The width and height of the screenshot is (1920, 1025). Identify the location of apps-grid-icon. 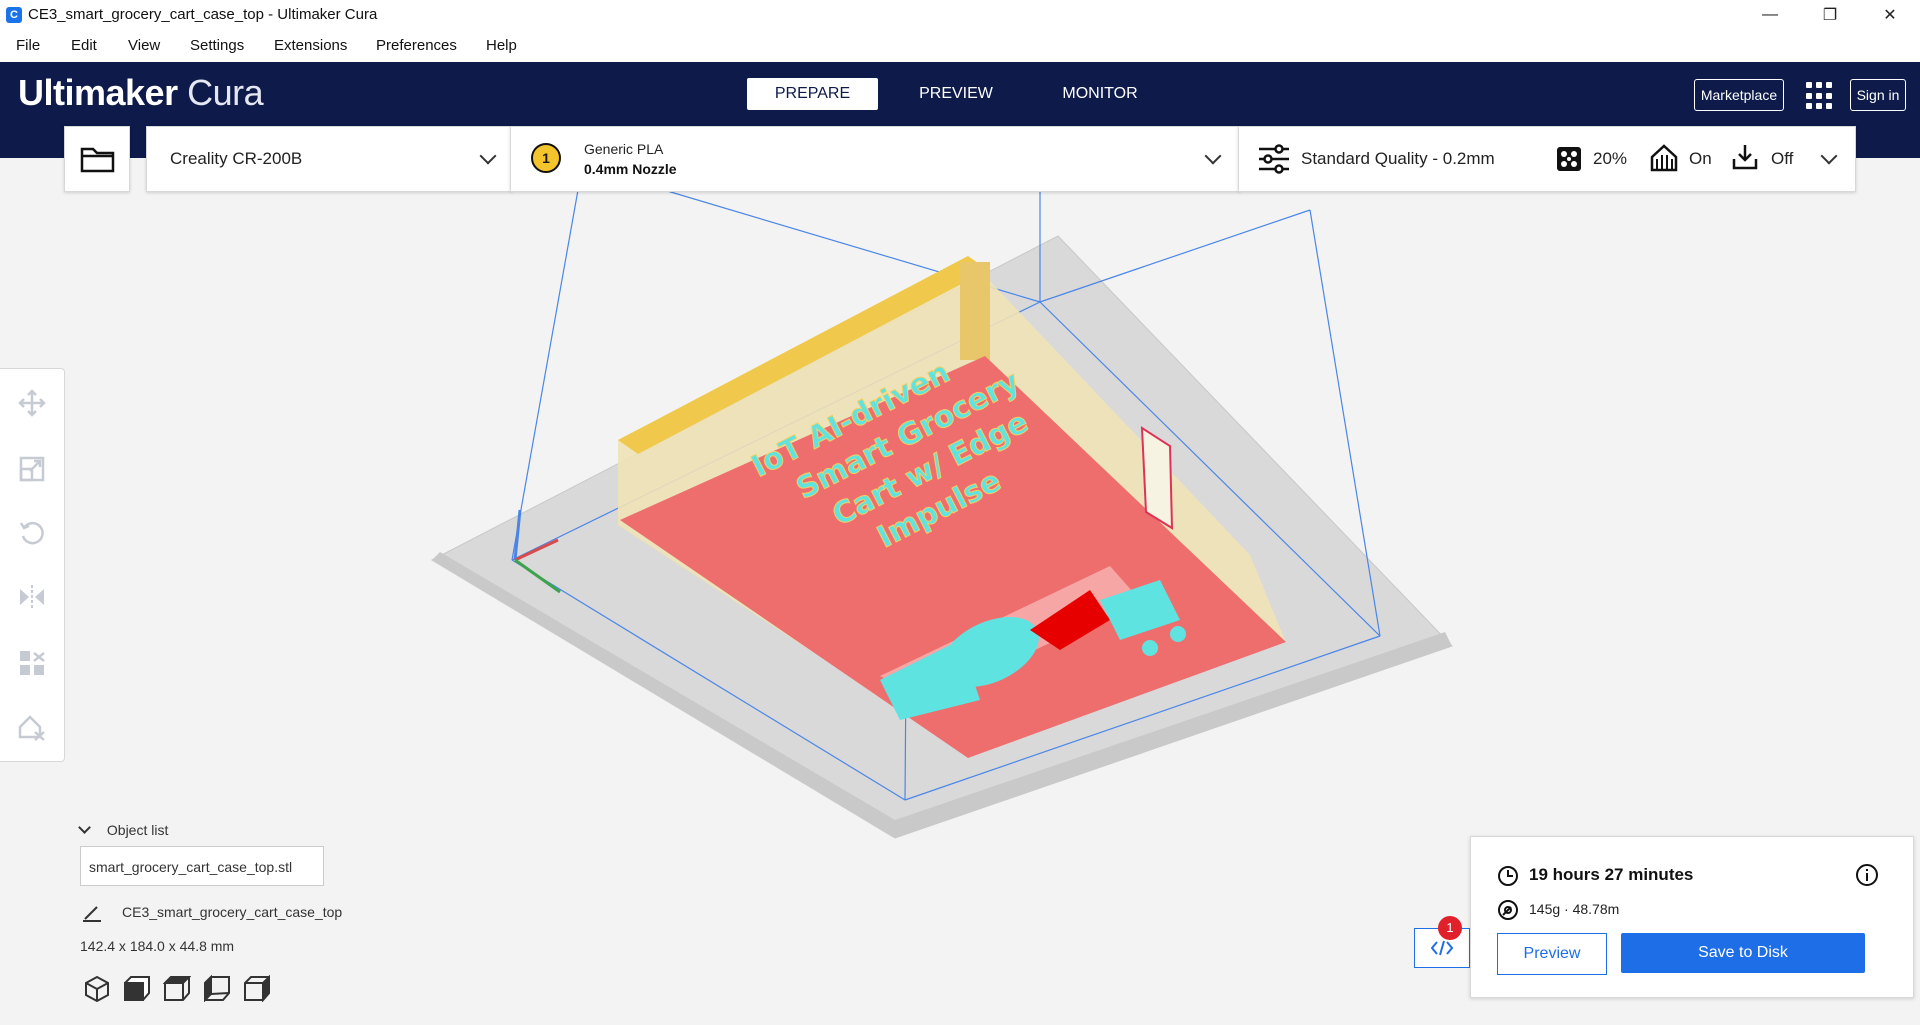
(1820, 96).